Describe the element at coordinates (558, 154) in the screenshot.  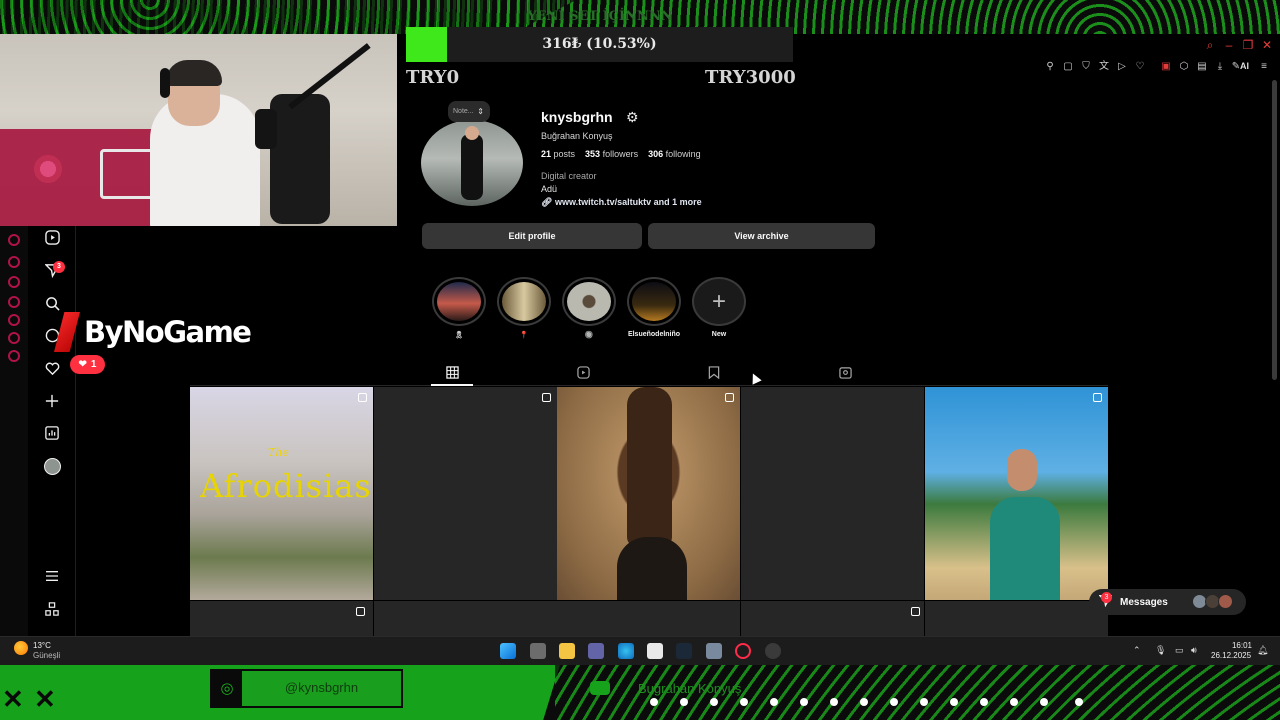
I see `posts-stat: 21 posts` at that location.